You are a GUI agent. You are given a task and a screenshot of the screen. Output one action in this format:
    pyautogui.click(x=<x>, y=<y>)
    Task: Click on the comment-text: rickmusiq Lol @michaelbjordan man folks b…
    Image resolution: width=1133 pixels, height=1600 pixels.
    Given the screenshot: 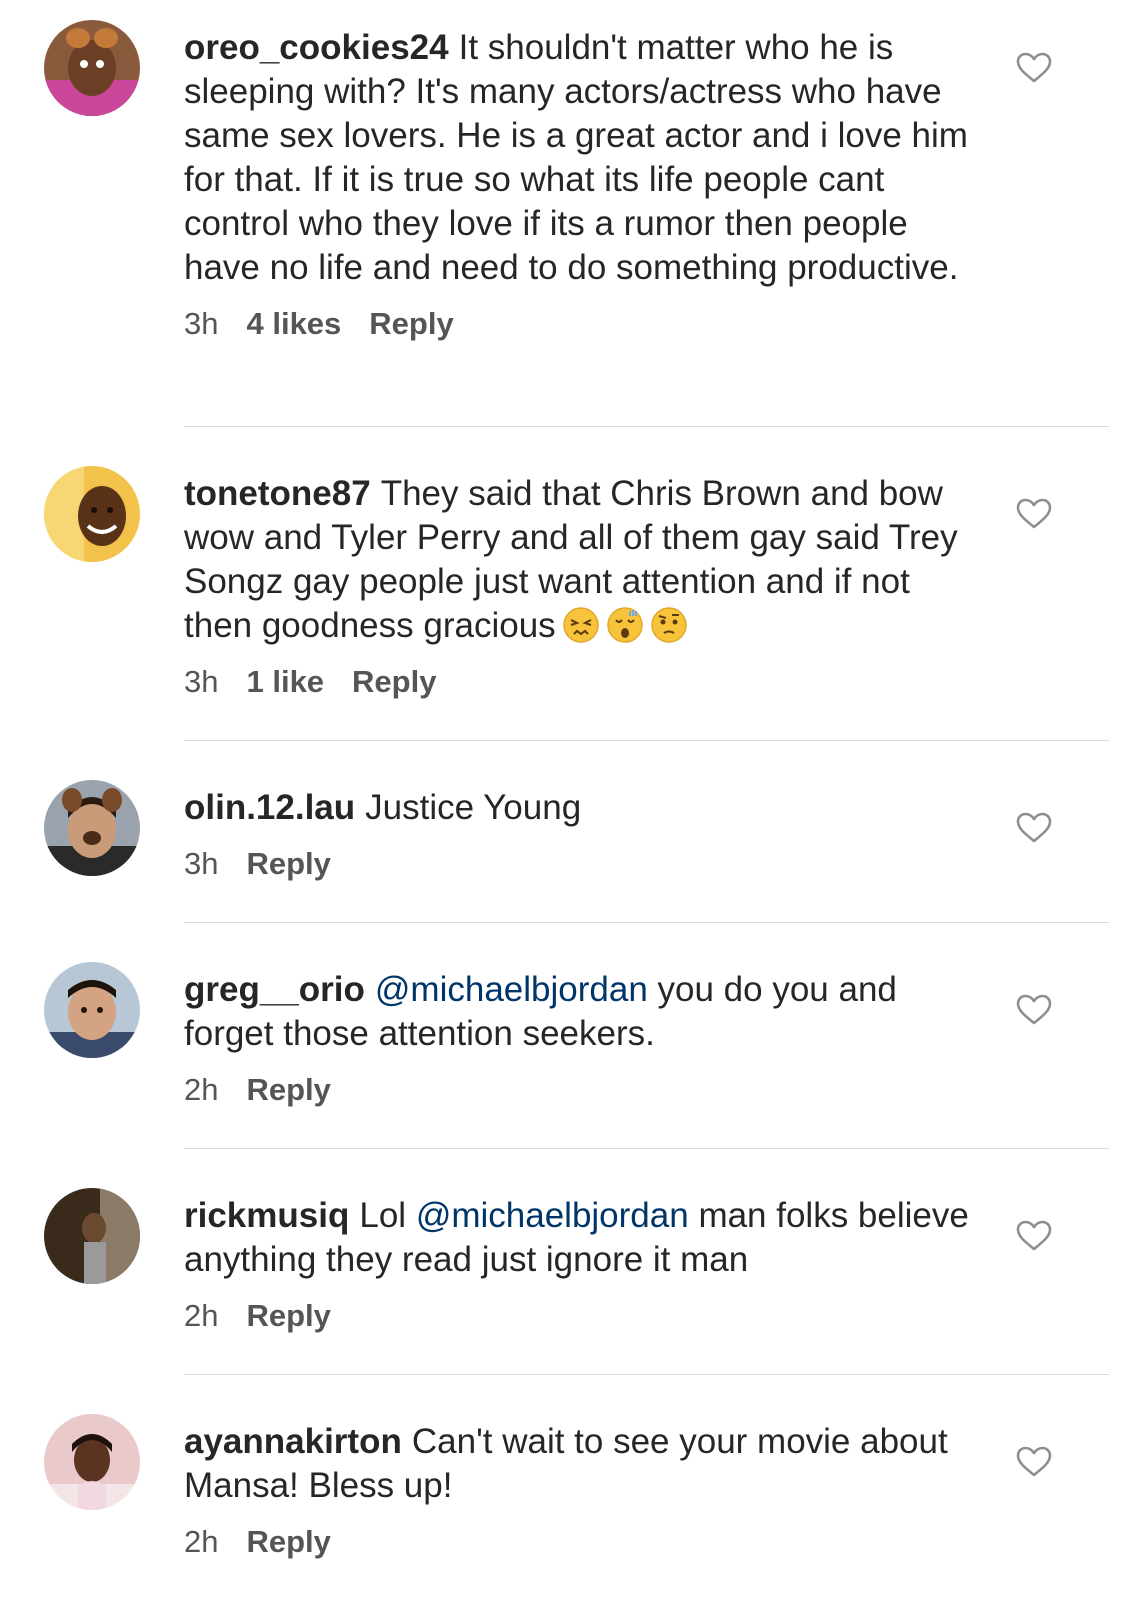 What is the action you would take?
    pyautogui.click(x=579, y=1238)
    